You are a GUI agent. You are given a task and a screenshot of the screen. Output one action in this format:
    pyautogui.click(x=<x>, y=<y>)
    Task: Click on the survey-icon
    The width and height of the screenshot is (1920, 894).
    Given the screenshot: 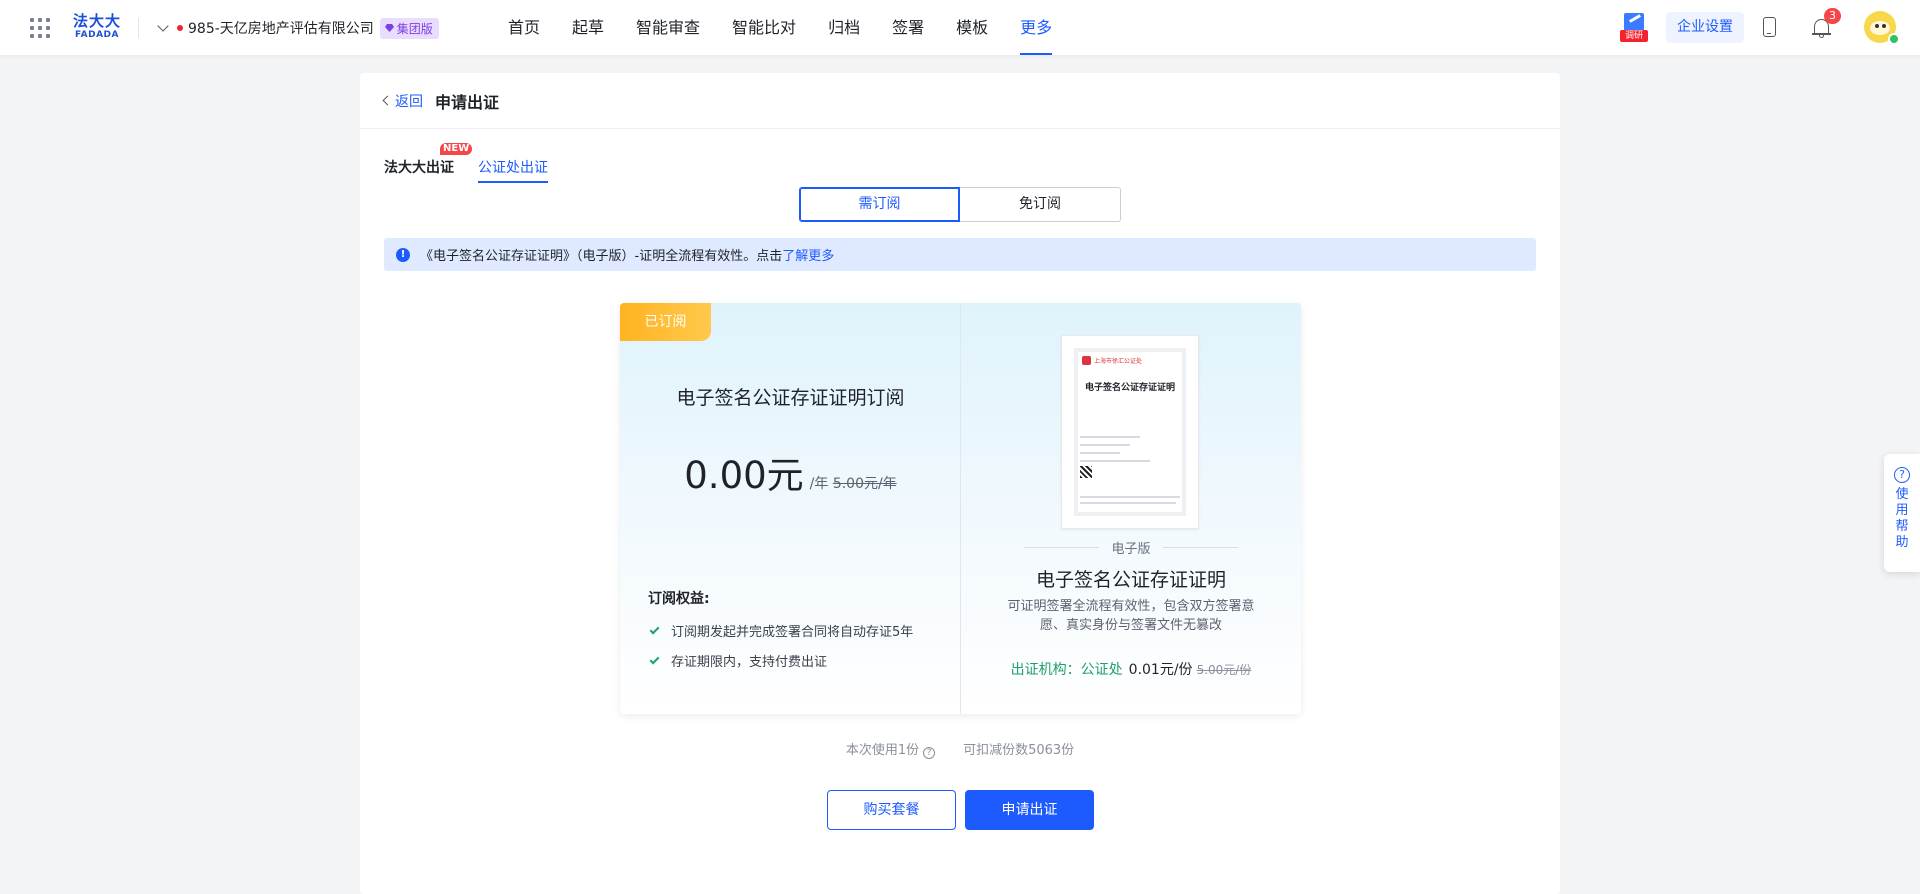 What is the action you would take?
    pyautogui.click(x=1634, y=22)
    